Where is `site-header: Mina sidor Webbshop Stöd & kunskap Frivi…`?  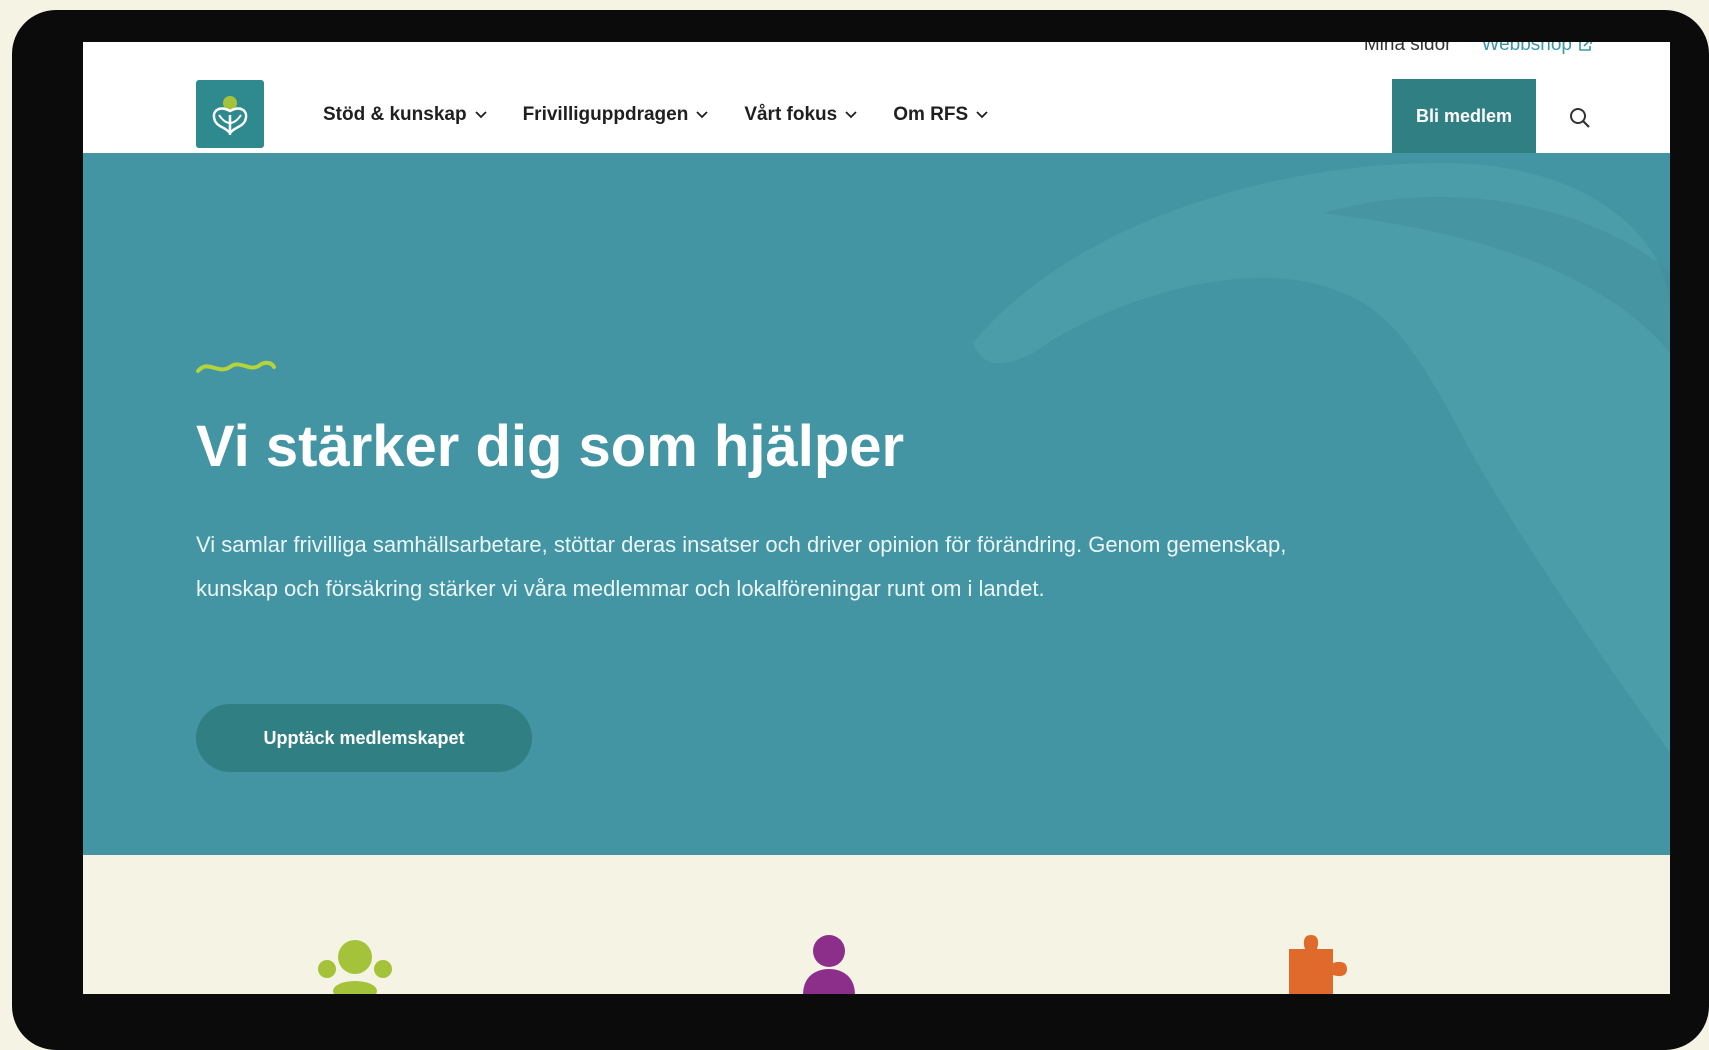
site-header: Mina sidor Webbshop Stöd & kunskap Frivi… is located at coordinates (876, 97).